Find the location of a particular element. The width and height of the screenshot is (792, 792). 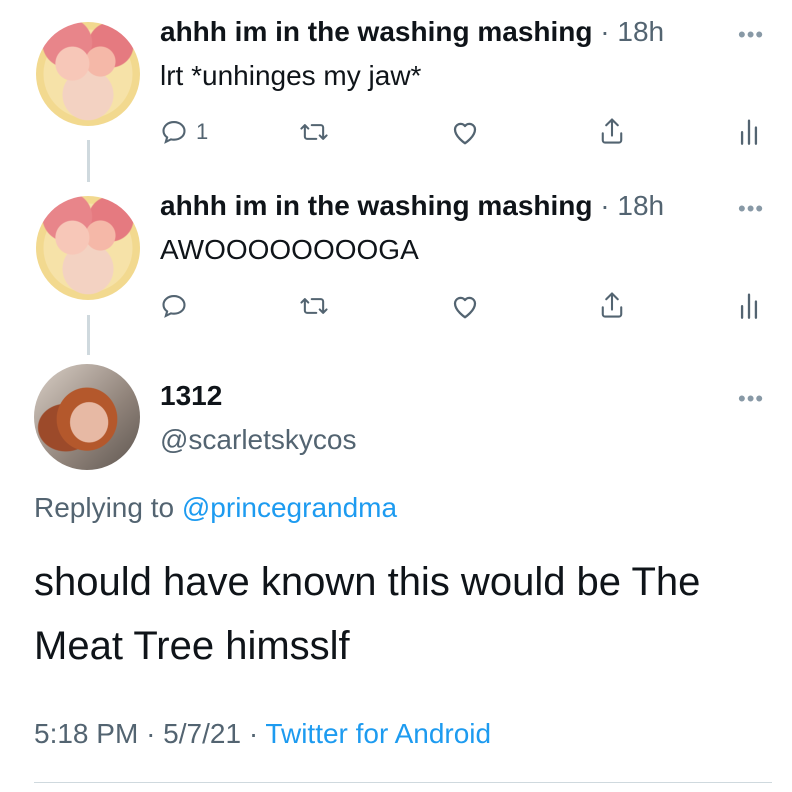

display-name: 1312 is located at coordinates (191, 396).